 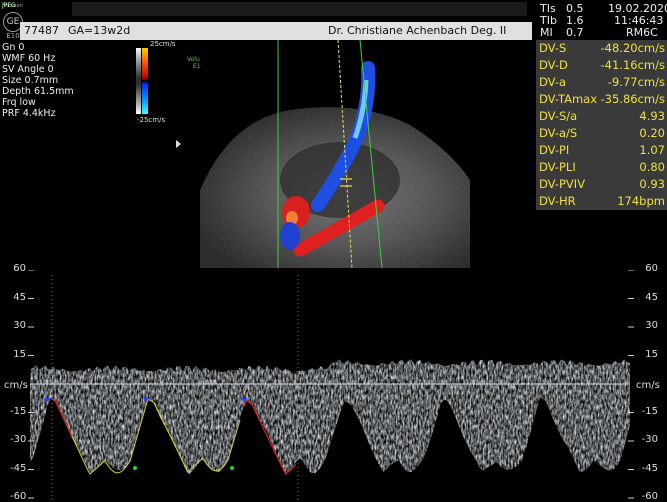 What do you see at coordinates (142, 81) in the screenshot?
I see `color-scale-bar` at bounding box center [142, 81].